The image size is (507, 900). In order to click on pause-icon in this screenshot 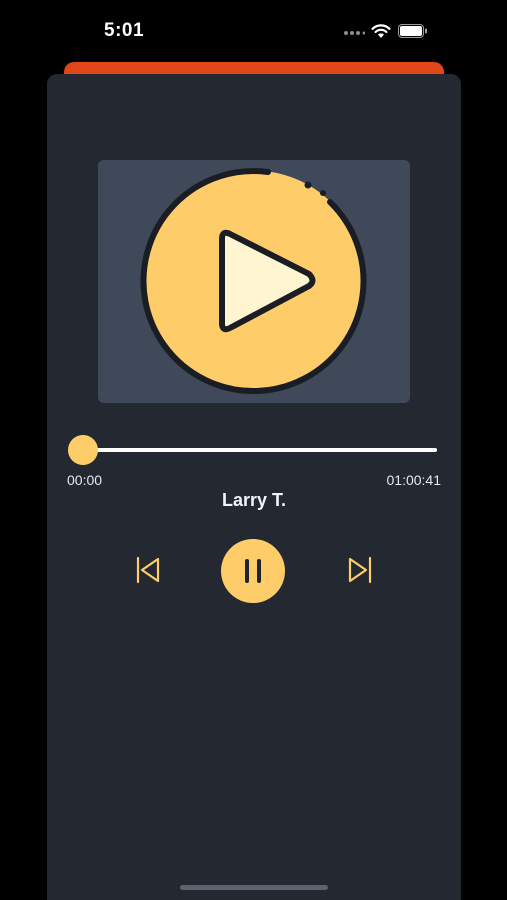, I will do `click(253, 571)`.